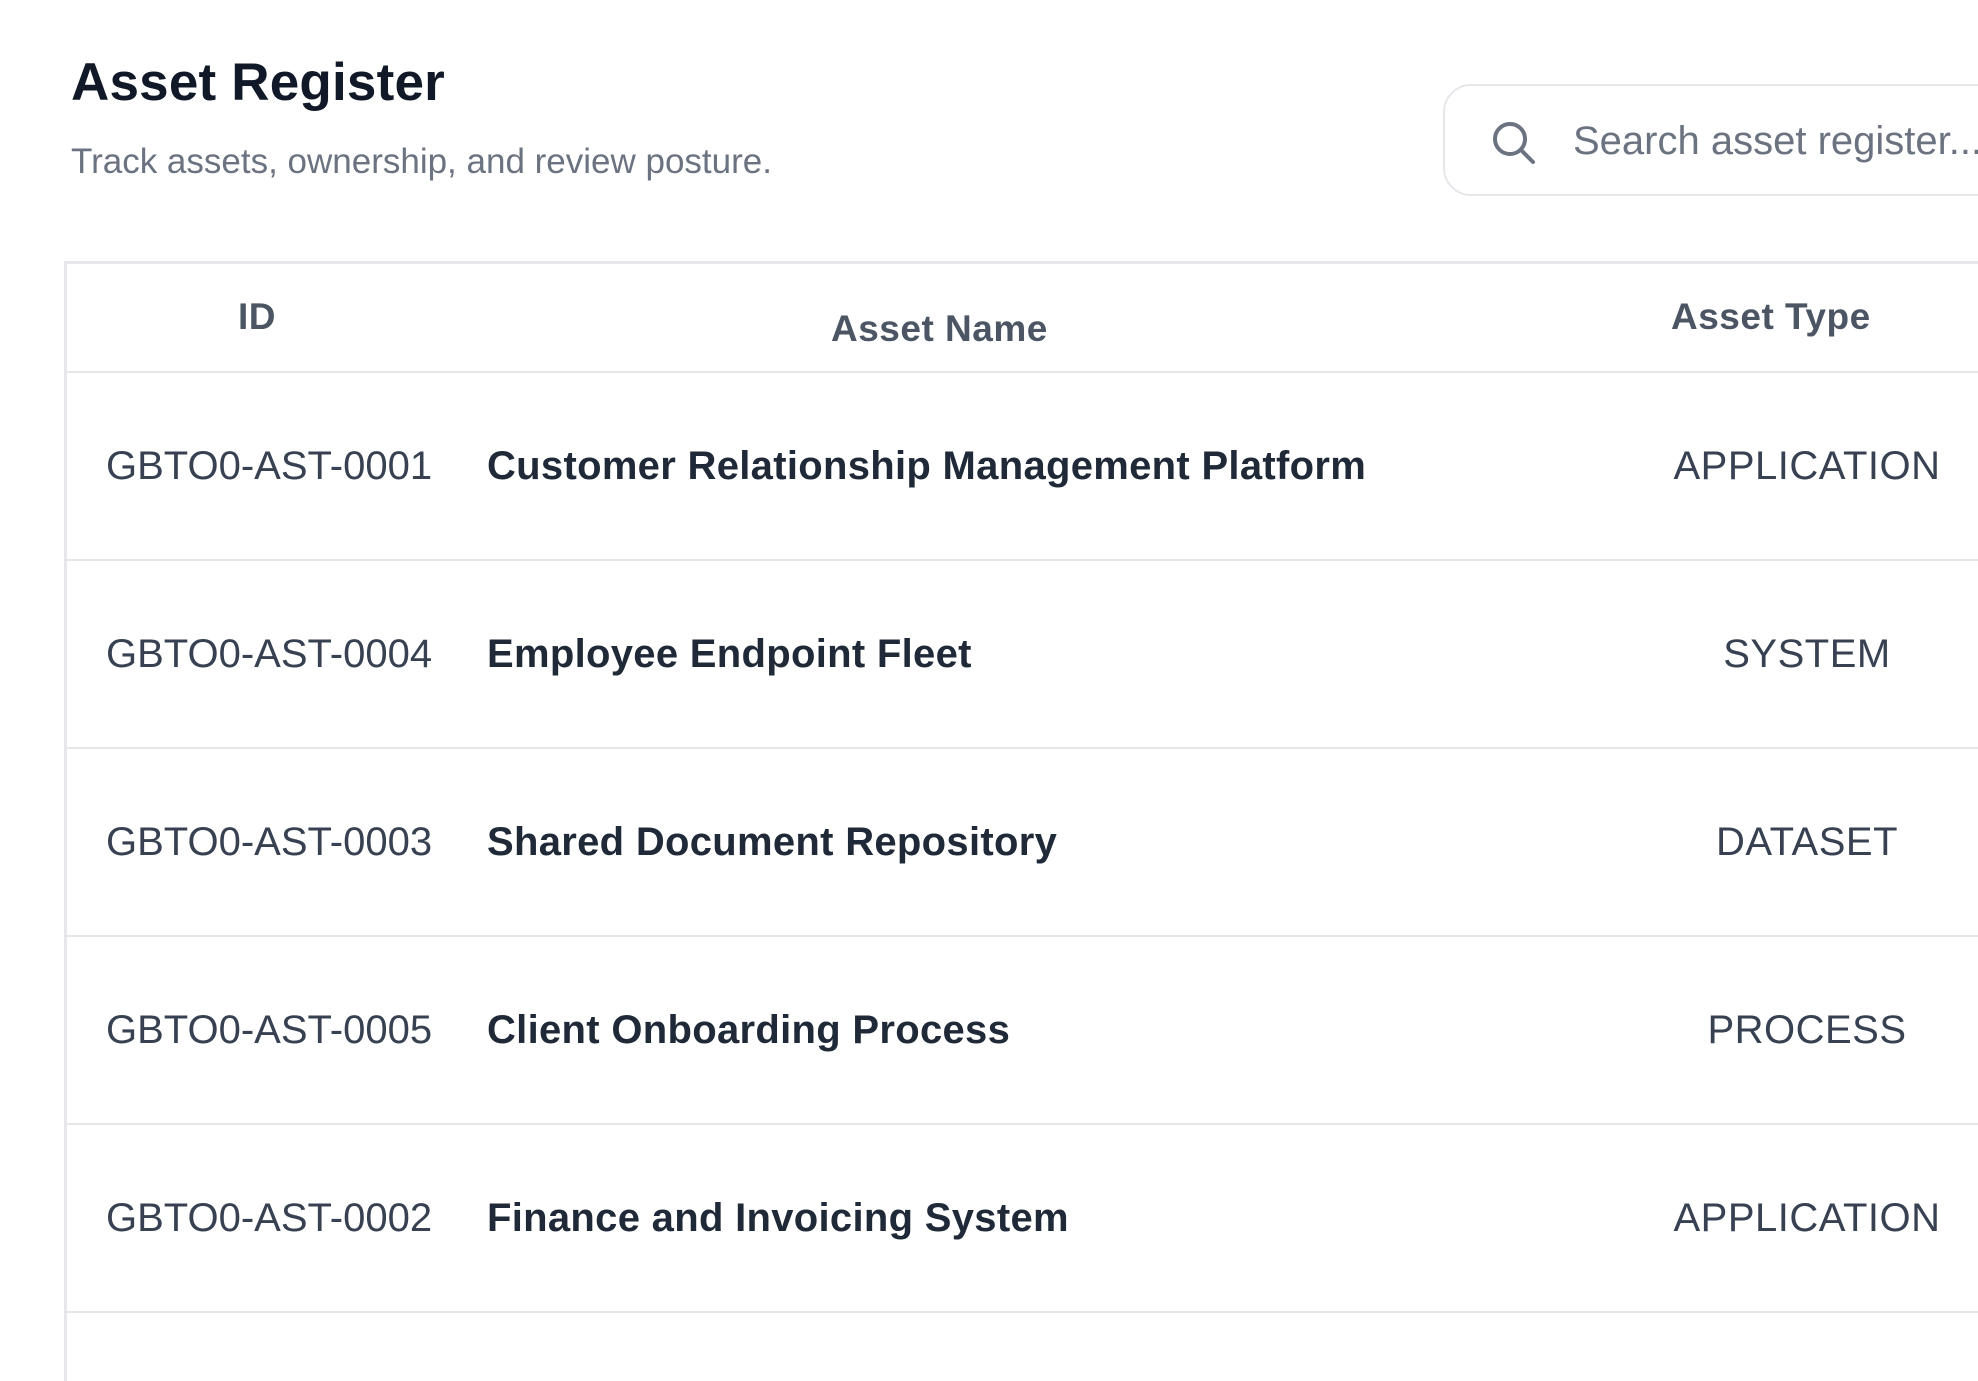  I want to click on asset-type-cell: SYSTEM, so click(1807, 653).